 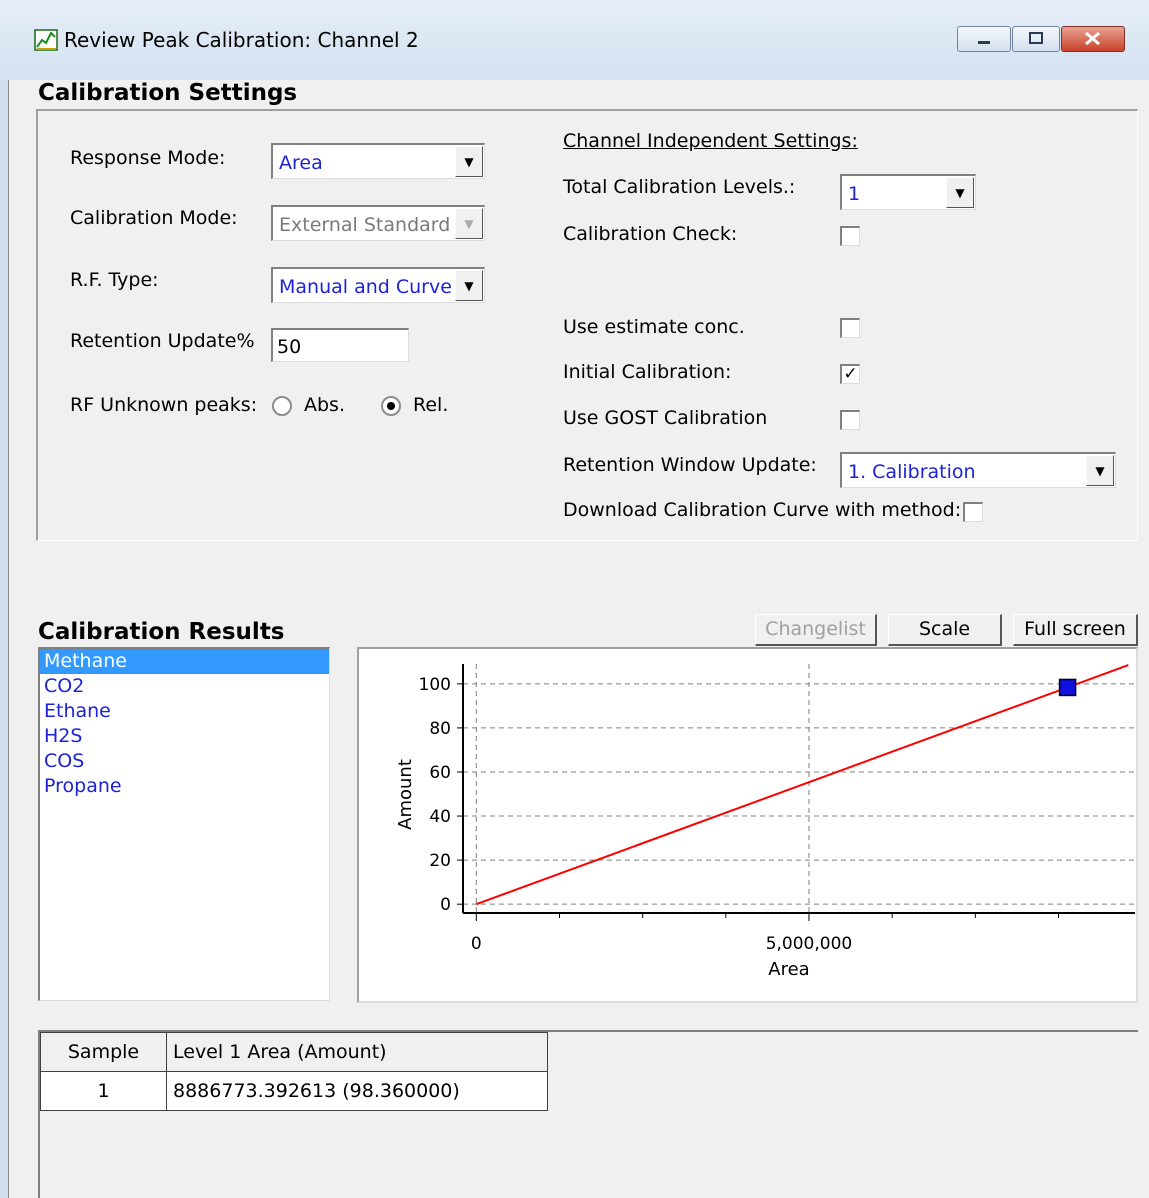 I want to click on use-estimate-conc-checkbox, so click(x=850, y=328).